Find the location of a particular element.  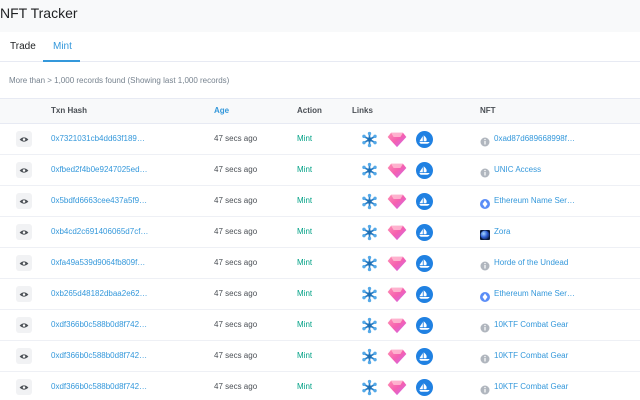

page-title: NFT Tracker is located at coordinates (39, 13).